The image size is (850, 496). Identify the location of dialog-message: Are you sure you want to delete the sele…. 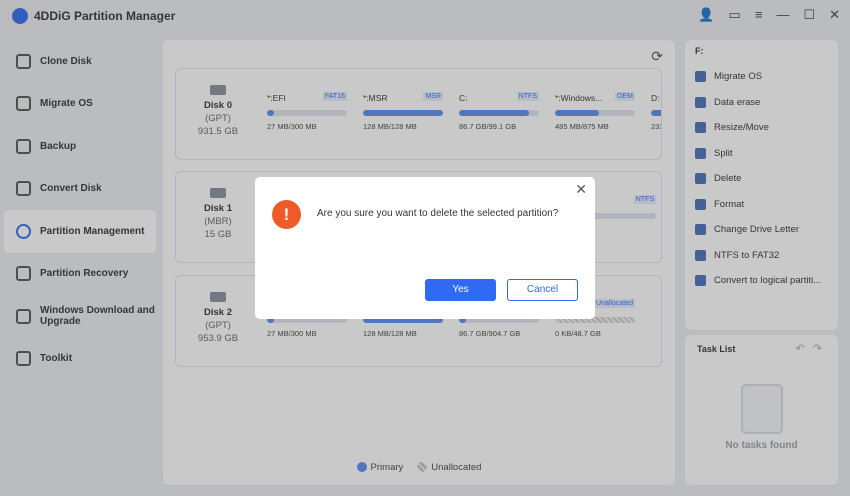
(438, 213).